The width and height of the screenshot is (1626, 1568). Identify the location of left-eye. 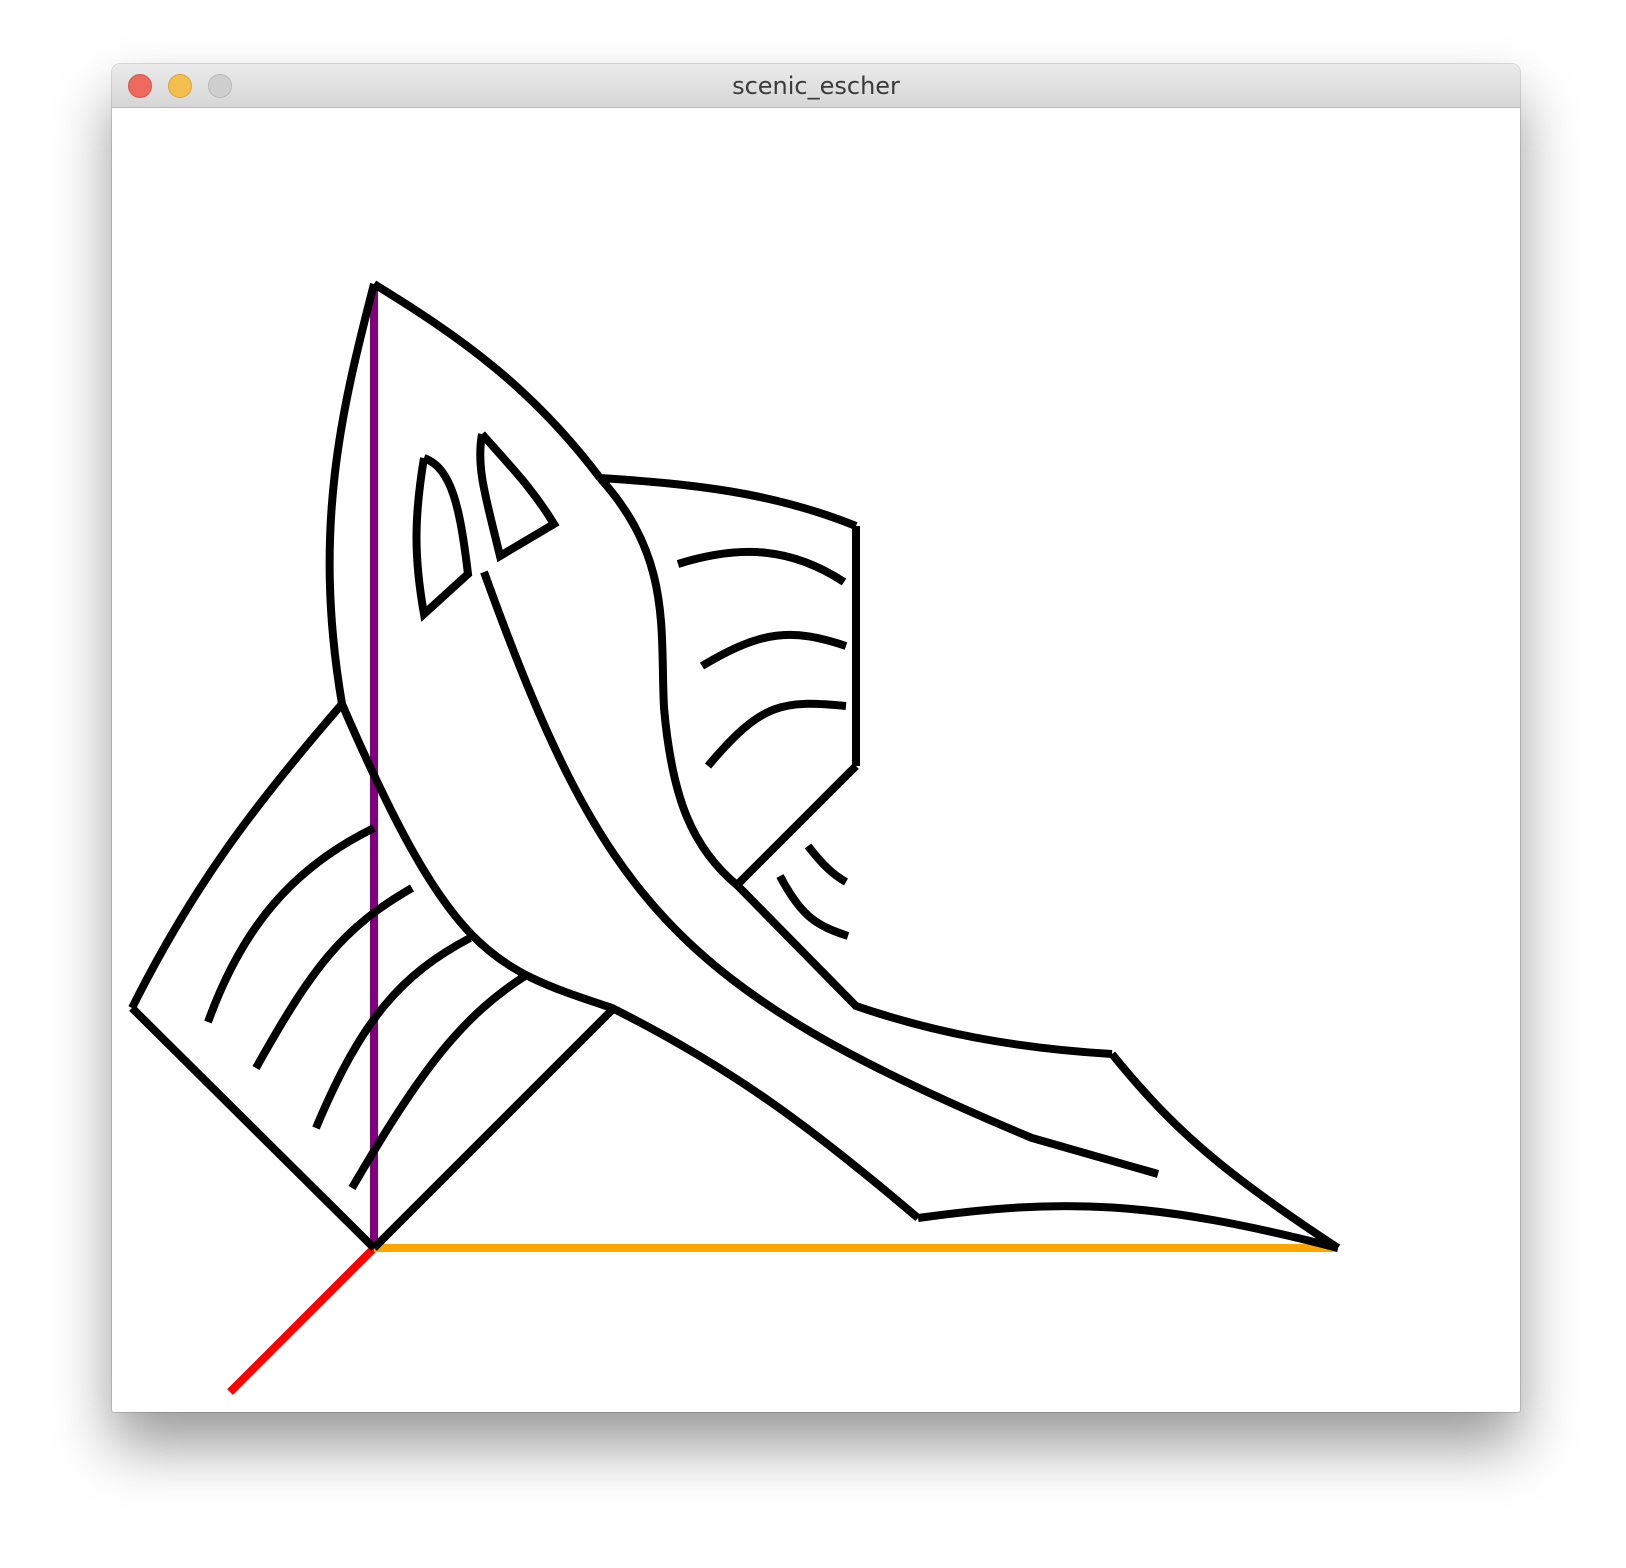
(442, 538).